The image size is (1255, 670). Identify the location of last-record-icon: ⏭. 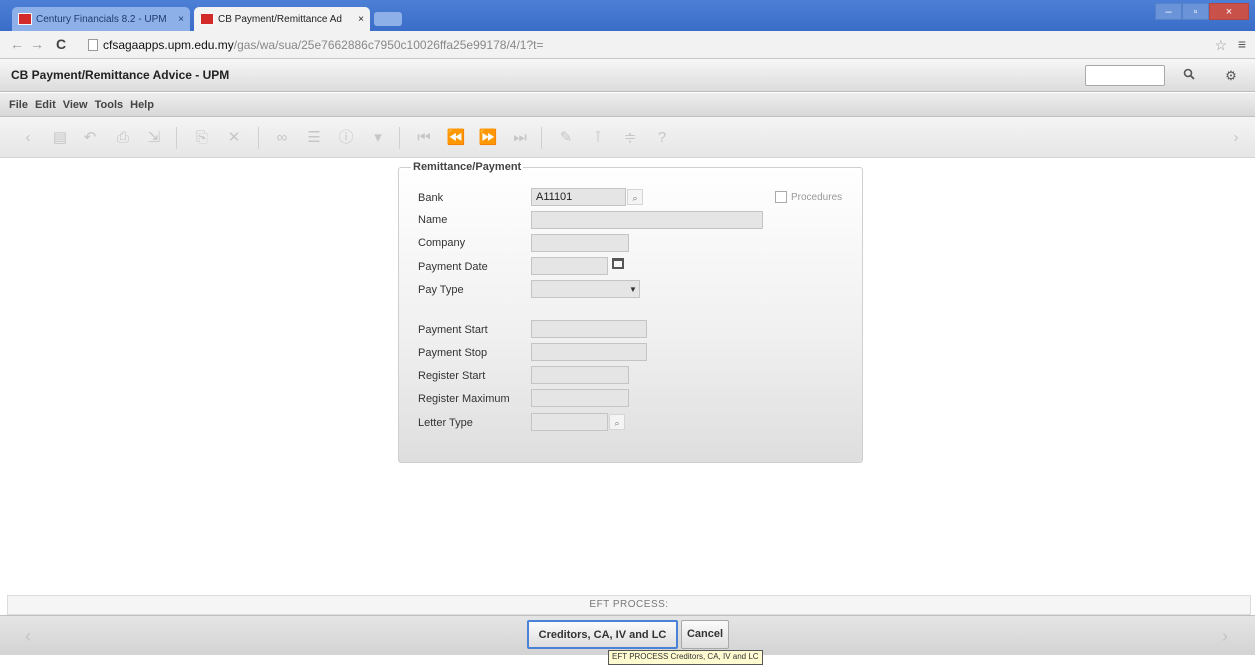
(520, 138).